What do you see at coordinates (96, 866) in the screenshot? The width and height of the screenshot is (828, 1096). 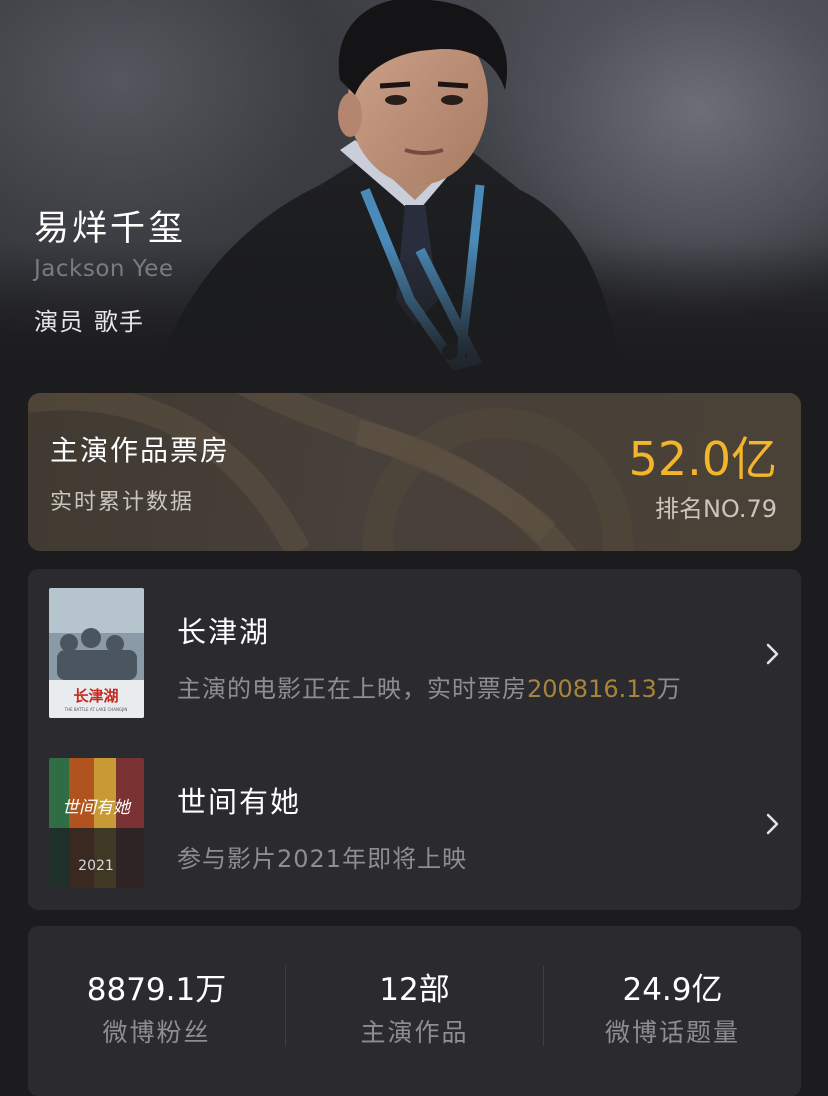 I see `svg-text: 2021` at bounding box center [96, 866].